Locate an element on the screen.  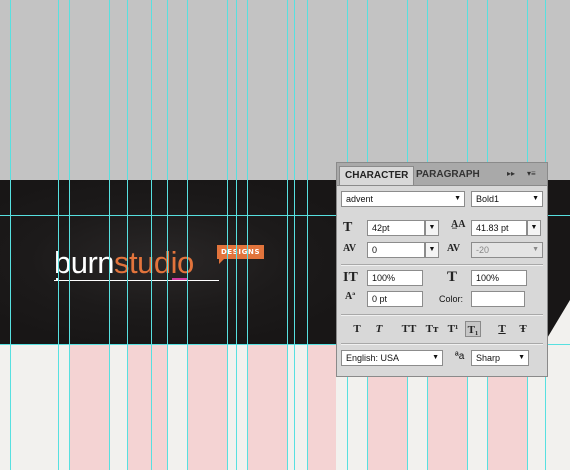
font-family-select: advent ▼ is located at coordinates (403, 199).